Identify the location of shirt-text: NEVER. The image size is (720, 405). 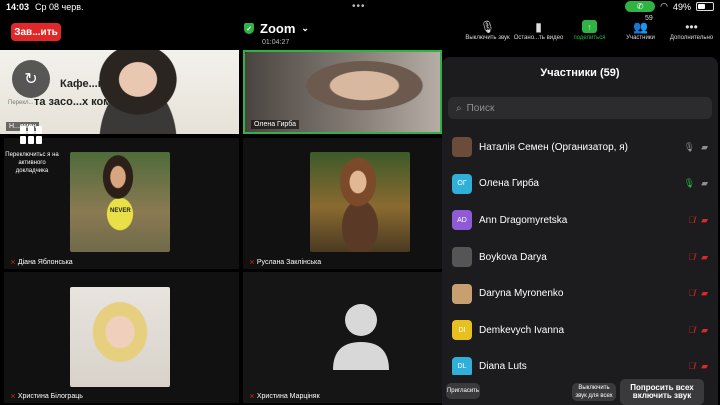
(120, 211).